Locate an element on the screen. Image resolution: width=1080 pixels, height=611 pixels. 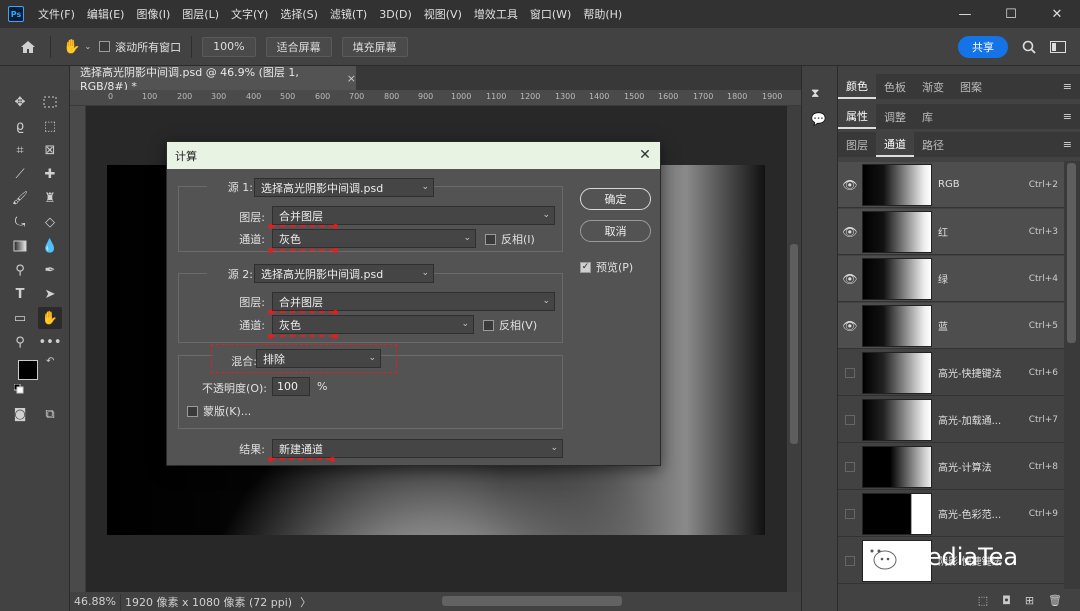
workspace-icon is located at coordinates (1058, 46).